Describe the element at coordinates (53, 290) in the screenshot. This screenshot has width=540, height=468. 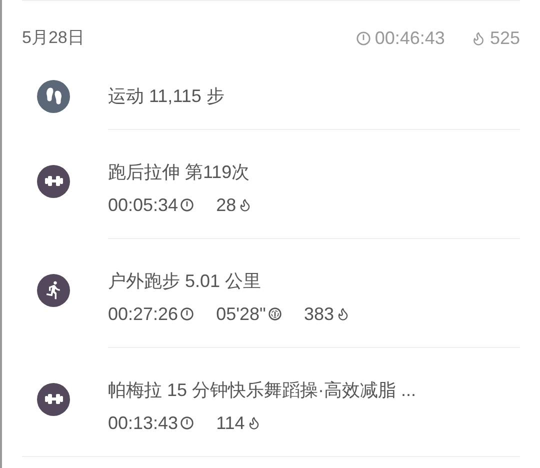
I see `runner-icon` at that location.